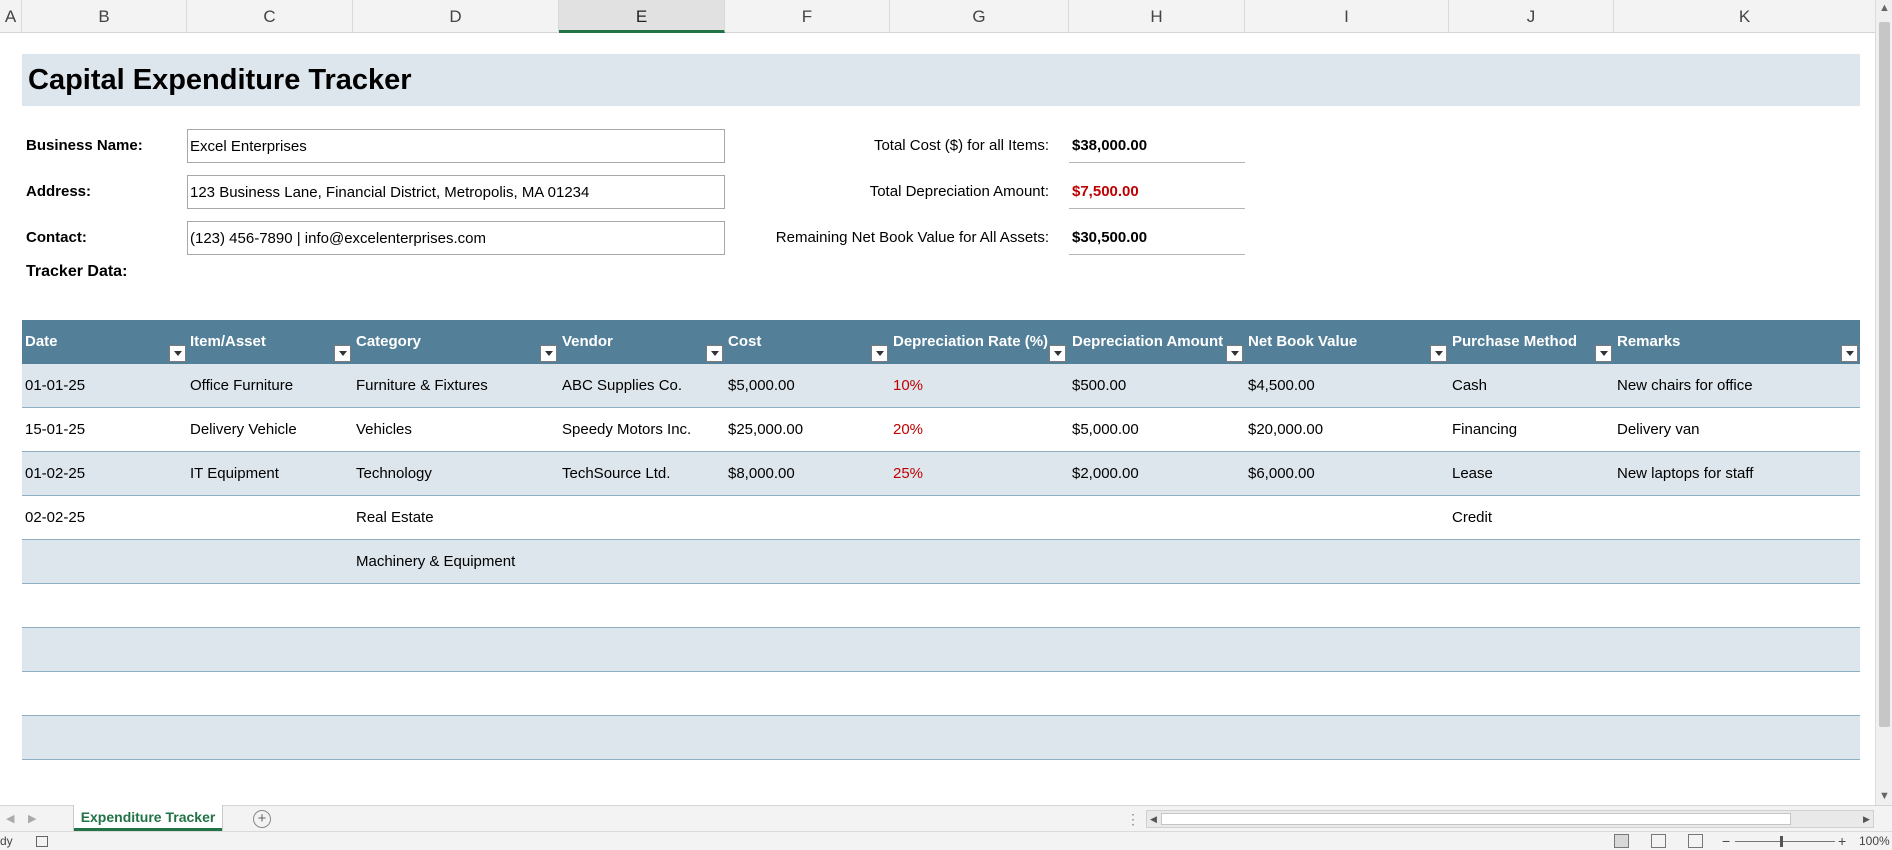 The height and width of the screenshot is (850, 1892). I want to click on scroll-up-icon: ▲, so click(1884, 8).